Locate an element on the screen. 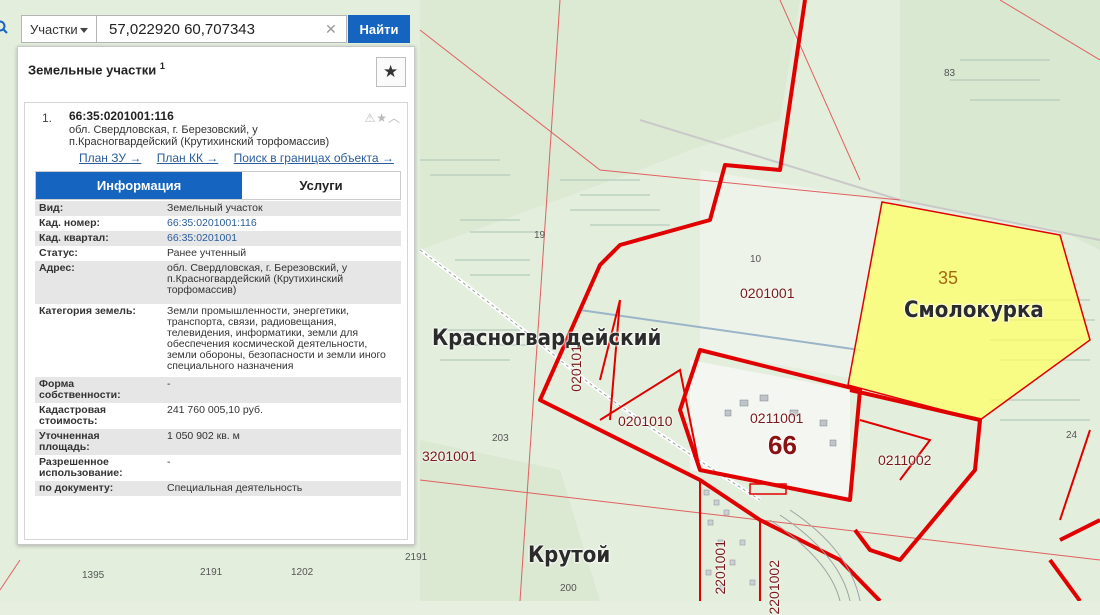 This screenshot has width=1100, height=615. place-label-krutoy: Крутой is located at coordinates (569, 555).